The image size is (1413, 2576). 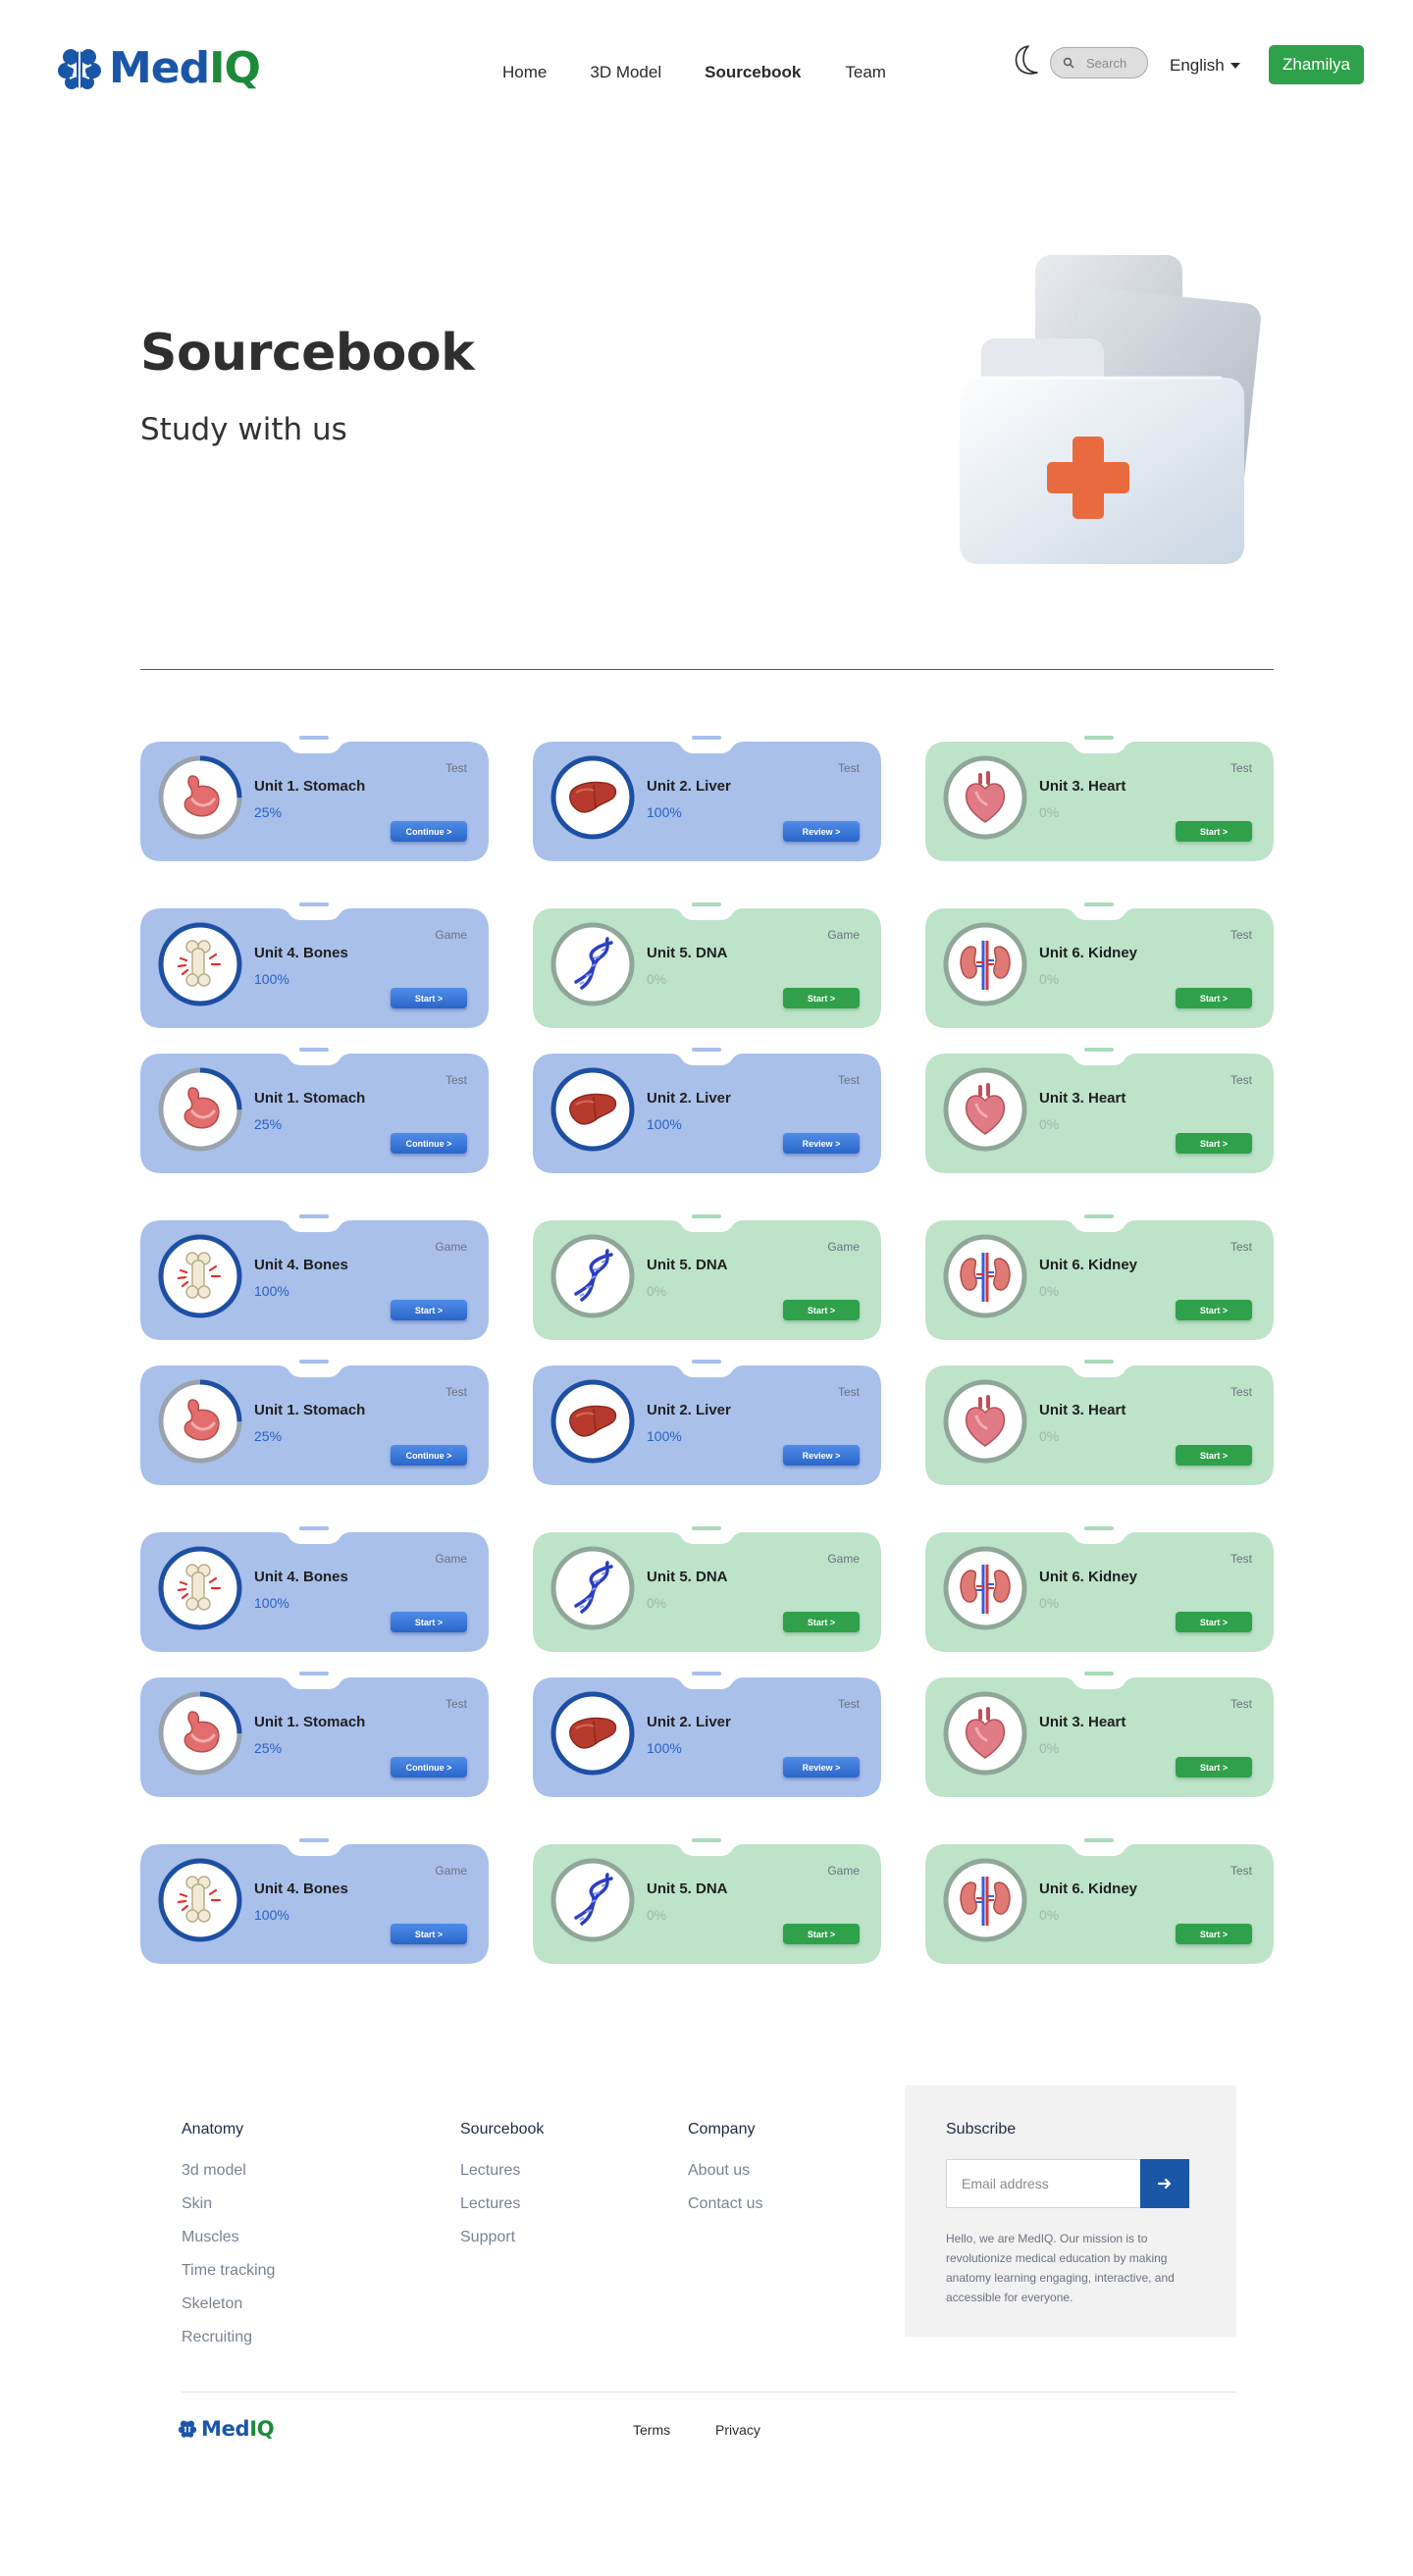 What do you see at coordinates (725, 2171) in the screenshot?
I see `footer-link-about-us: About us` at bounding box center [725, 2171].